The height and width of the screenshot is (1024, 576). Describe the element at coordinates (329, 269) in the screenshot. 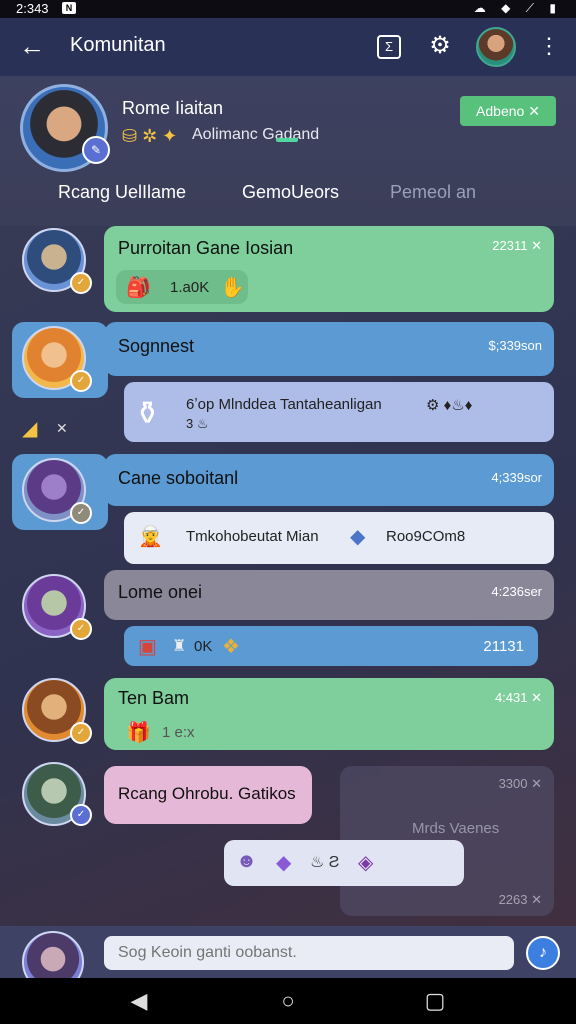

I see `message-bubble: Purroitan Gane Iosian 22311 ✕ 🎒 1.a0K ✋` at that location.